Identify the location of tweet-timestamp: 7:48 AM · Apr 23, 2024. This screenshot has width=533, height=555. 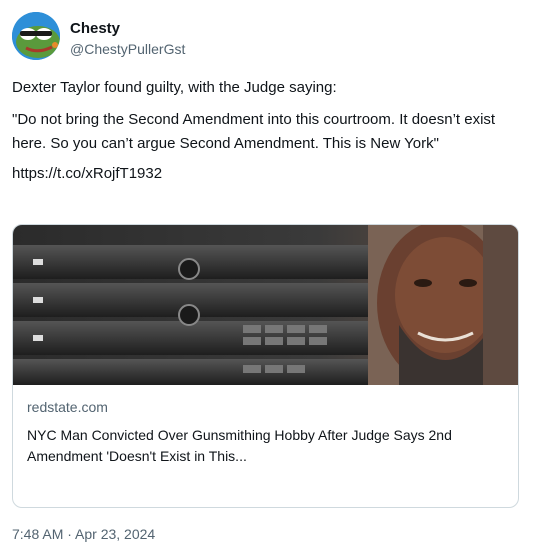
(83, 534).